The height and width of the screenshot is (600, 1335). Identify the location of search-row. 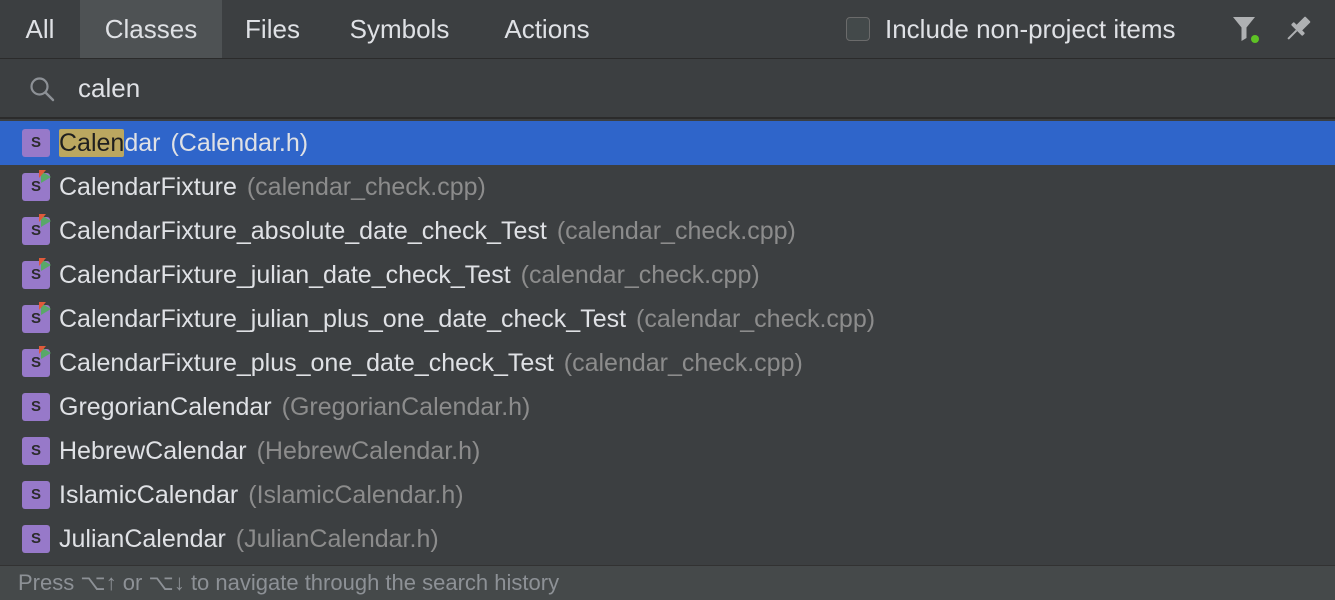
(667, 89).